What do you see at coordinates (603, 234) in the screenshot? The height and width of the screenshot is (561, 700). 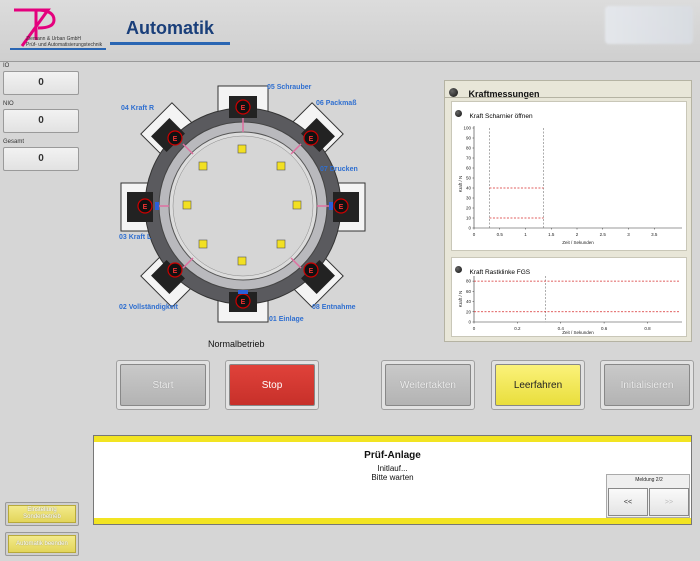 I see `x-tick-label: 2.5` at bounding box center [603, 234].